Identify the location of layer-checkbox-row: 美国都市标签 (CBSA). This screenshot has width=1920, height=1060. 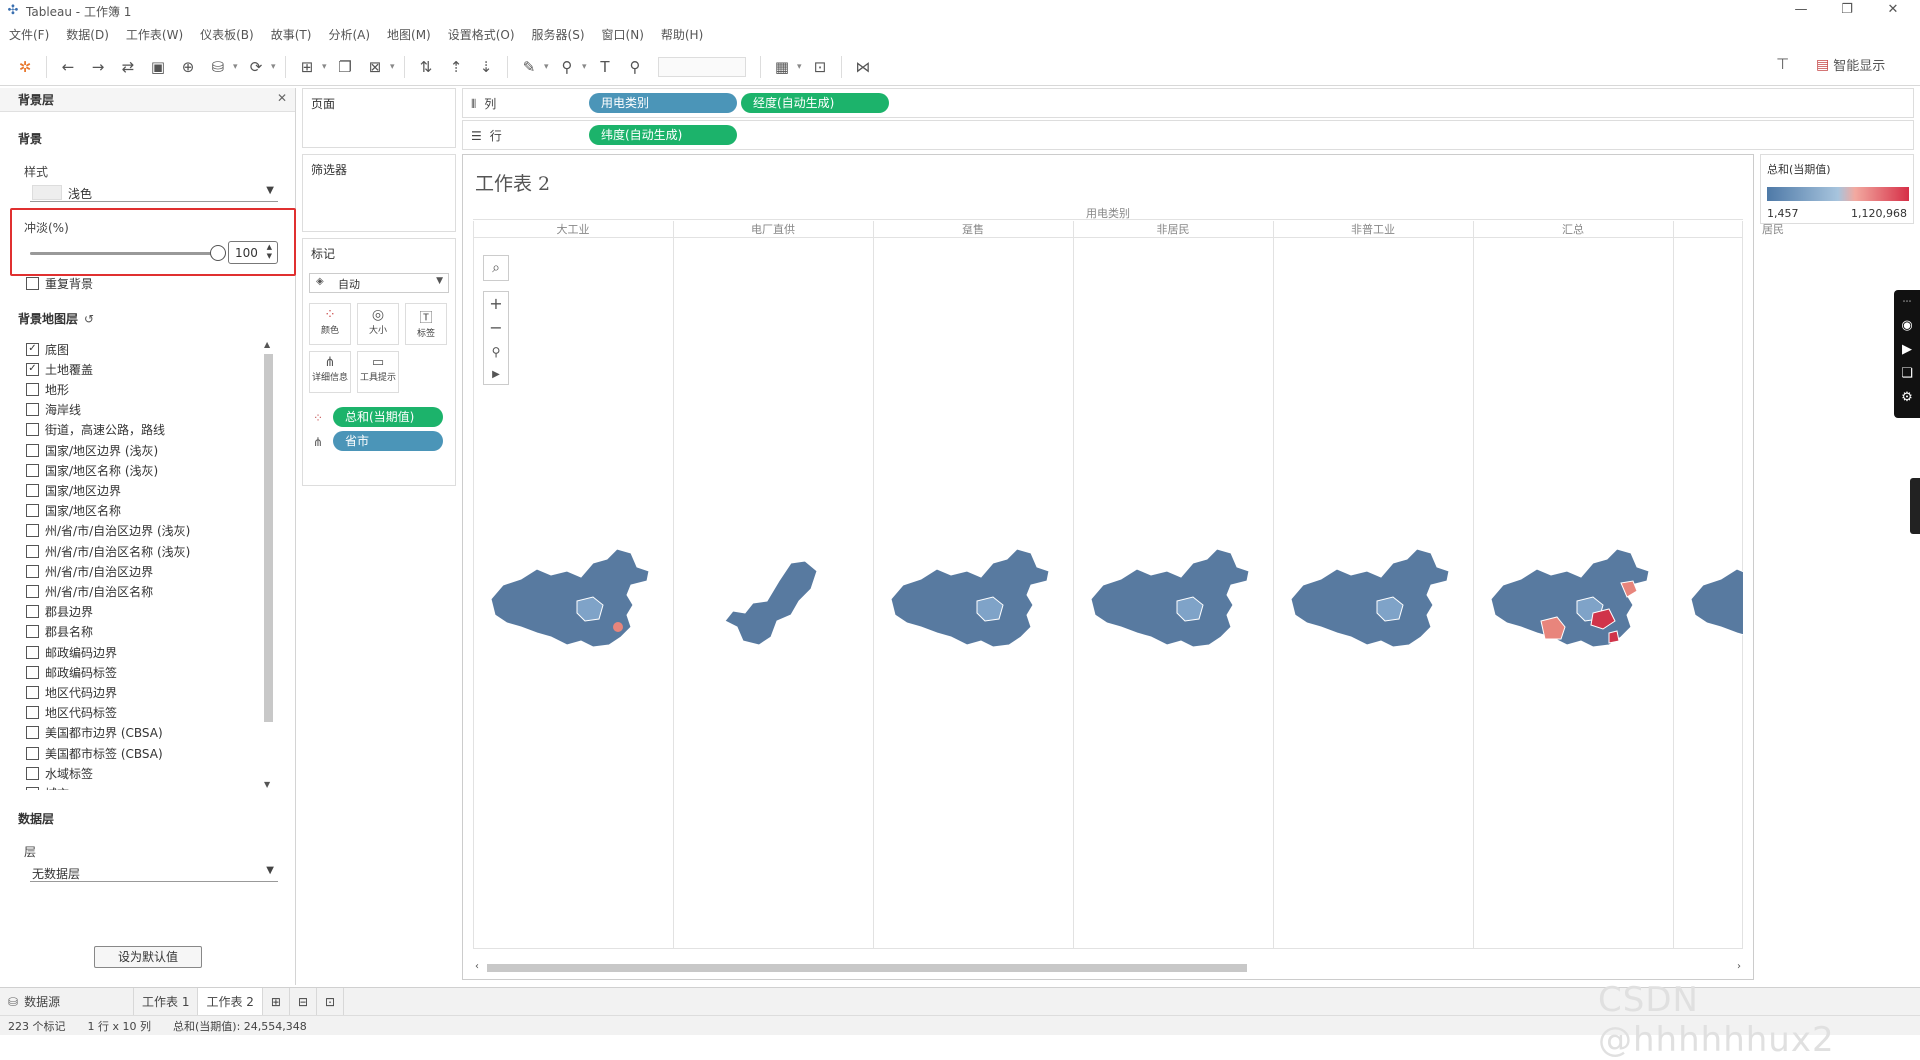
(94, 753).